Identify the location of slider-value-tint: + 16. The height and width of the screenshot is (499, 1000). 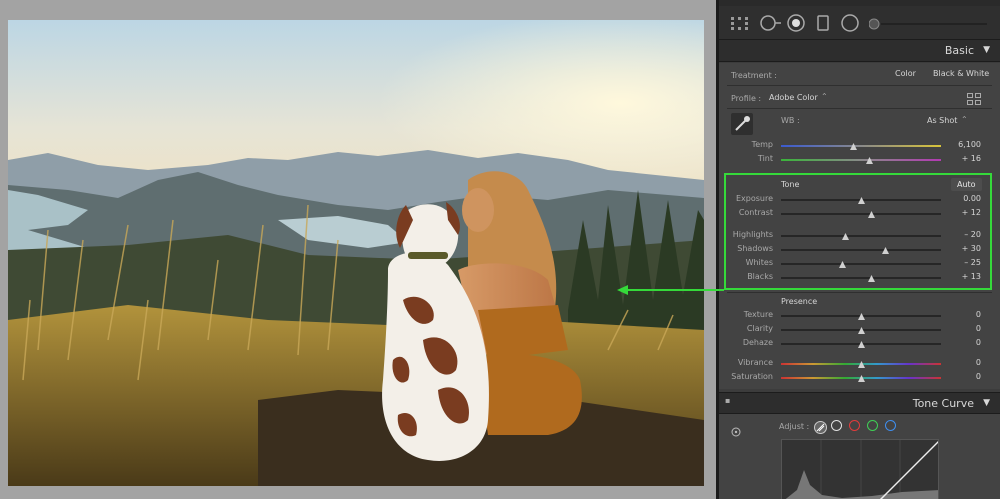
(962, 158).